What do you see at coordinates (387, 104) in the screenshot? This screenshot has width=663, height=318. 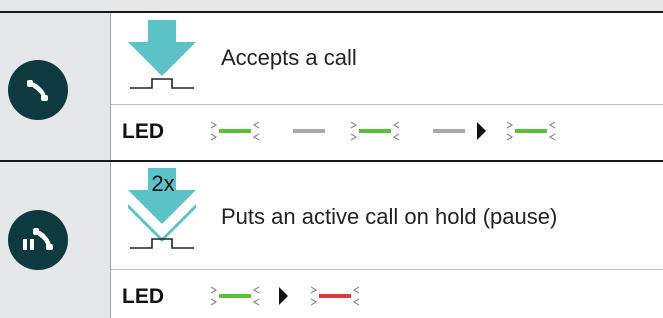 I see `row1-led-divider` at bounding box center [387, 104].